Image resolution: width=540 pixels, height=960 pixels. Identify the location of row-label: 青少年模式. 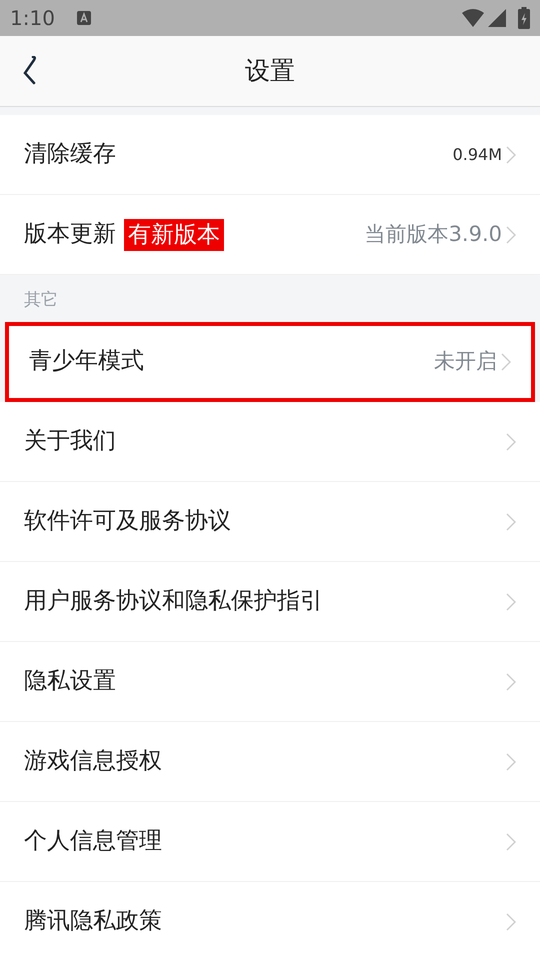
(86, 361).